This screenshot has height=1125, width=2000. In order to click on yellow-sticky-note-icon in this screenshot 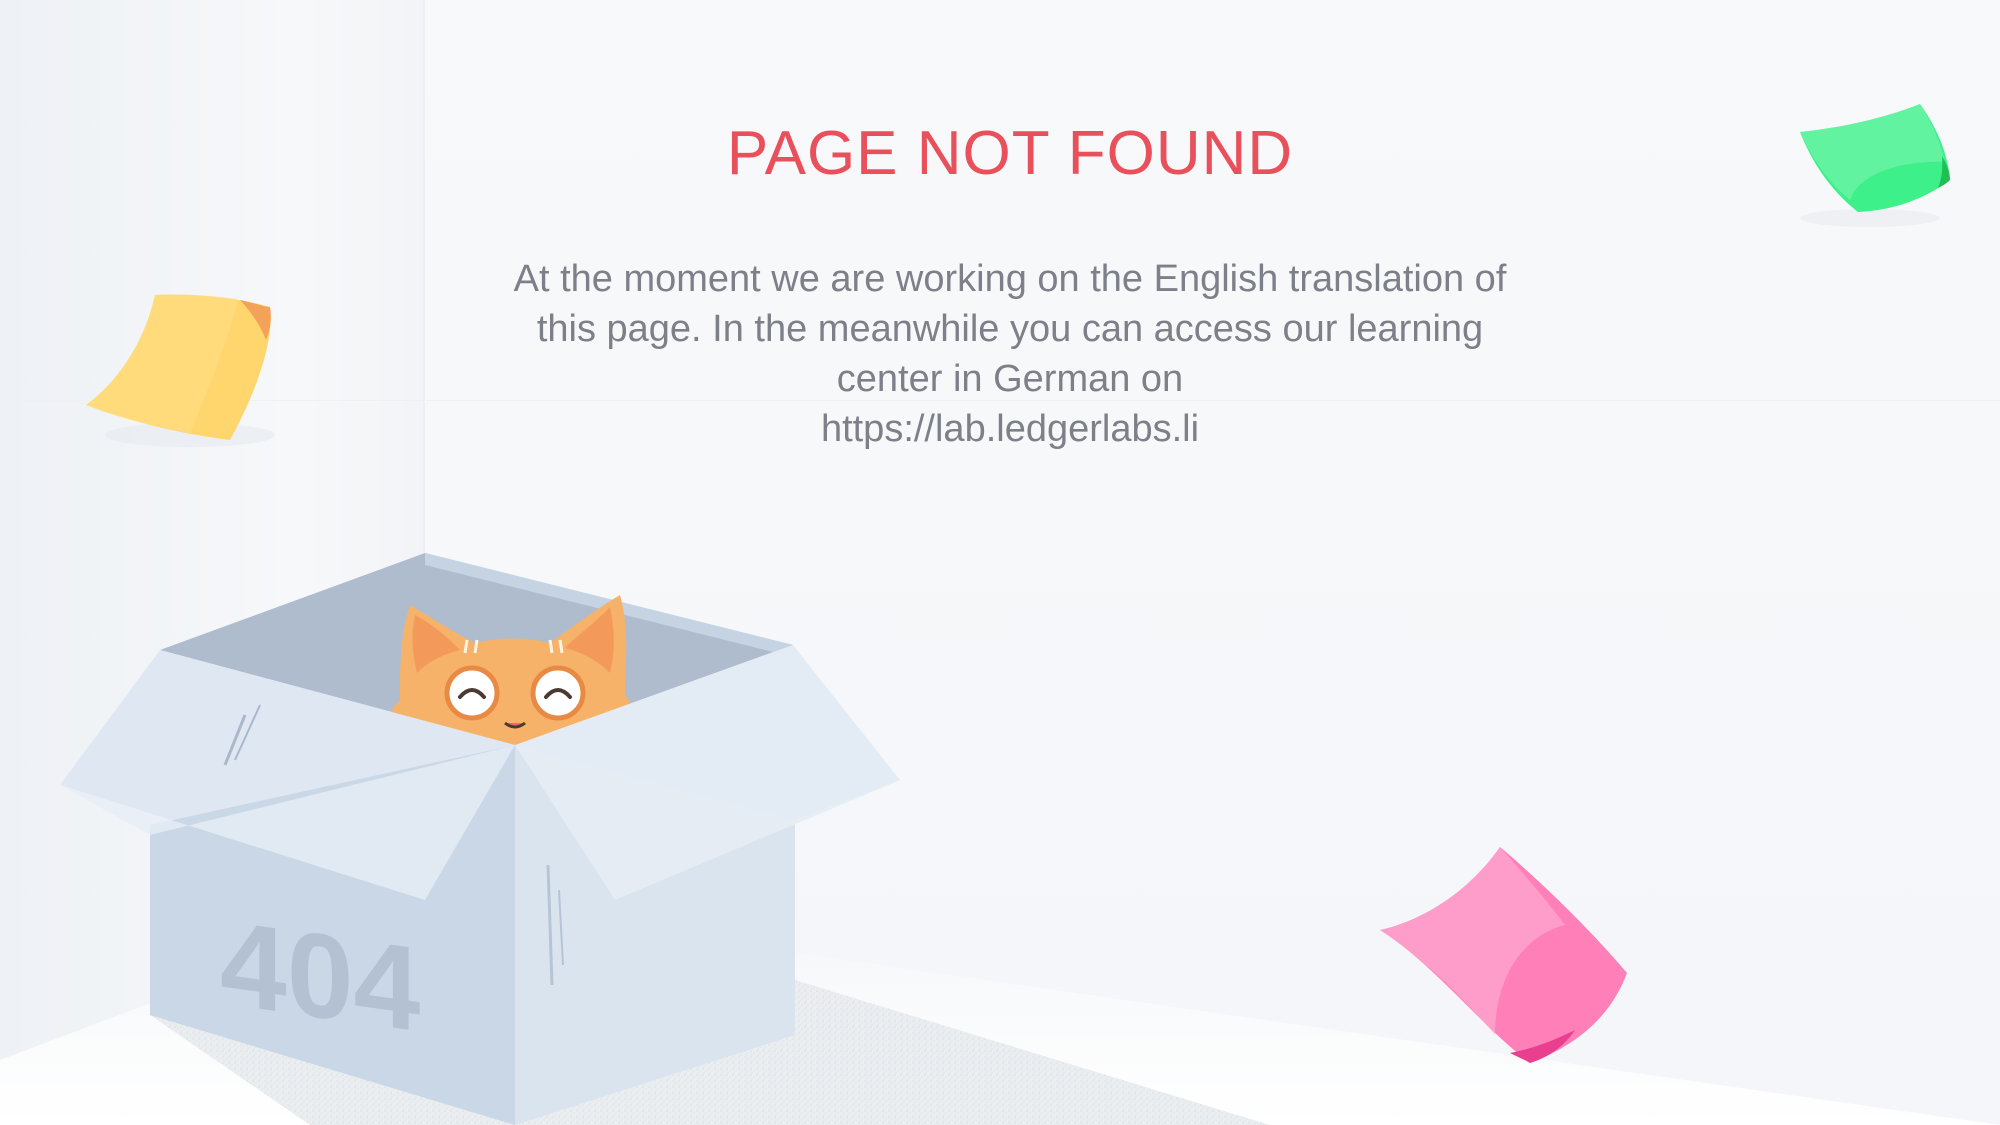, I will do `click(180, 370)`.